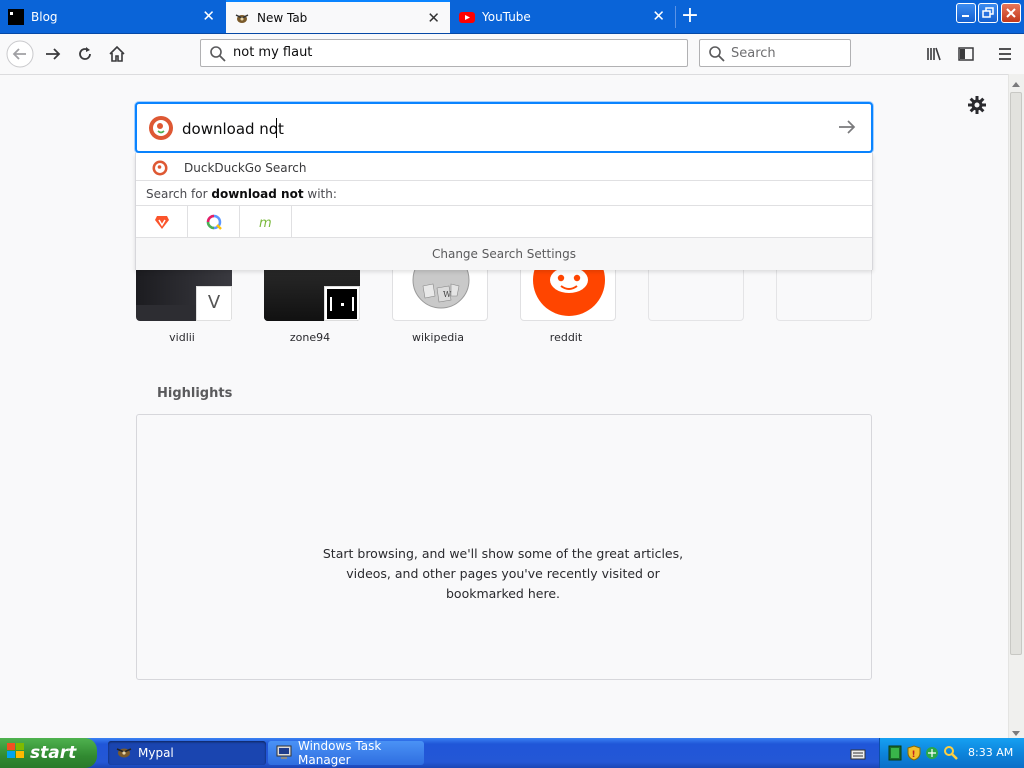 This screenshot has height=768, width=1024. Describe the element at coordinates (932, 755) in the screenshot. I see `network-icon` at that location.